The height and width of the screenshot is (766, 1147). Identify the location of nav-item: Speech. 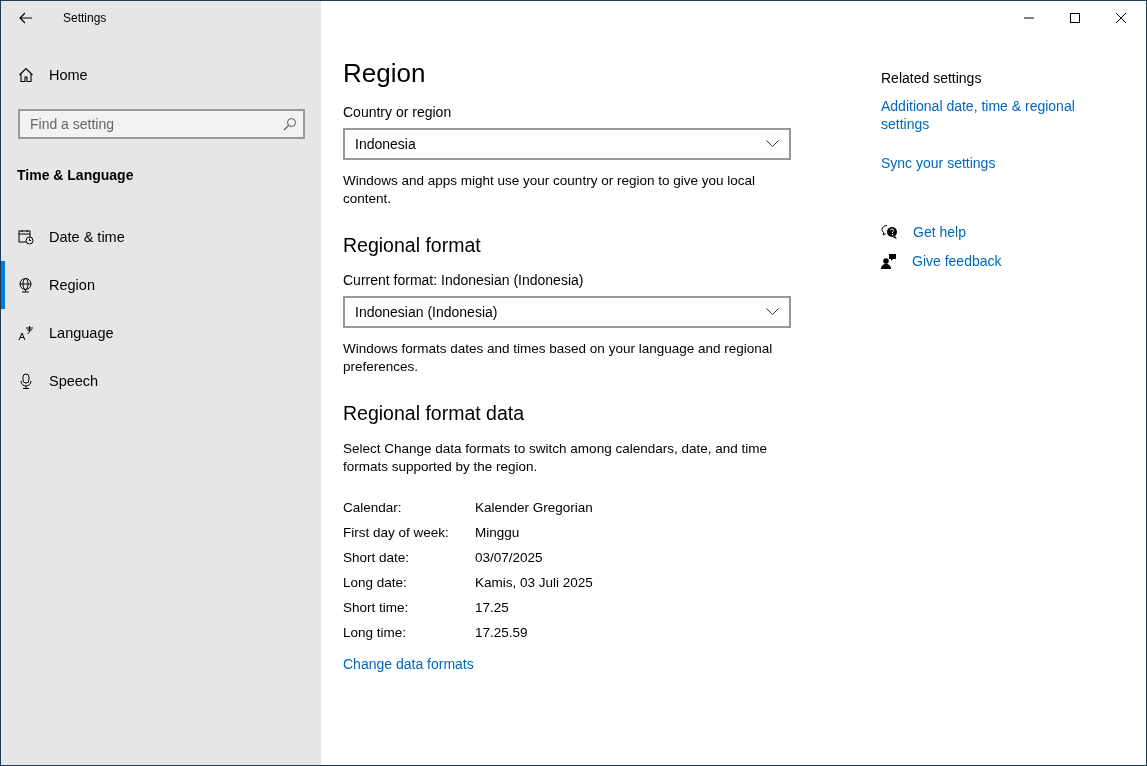
(161, 381).